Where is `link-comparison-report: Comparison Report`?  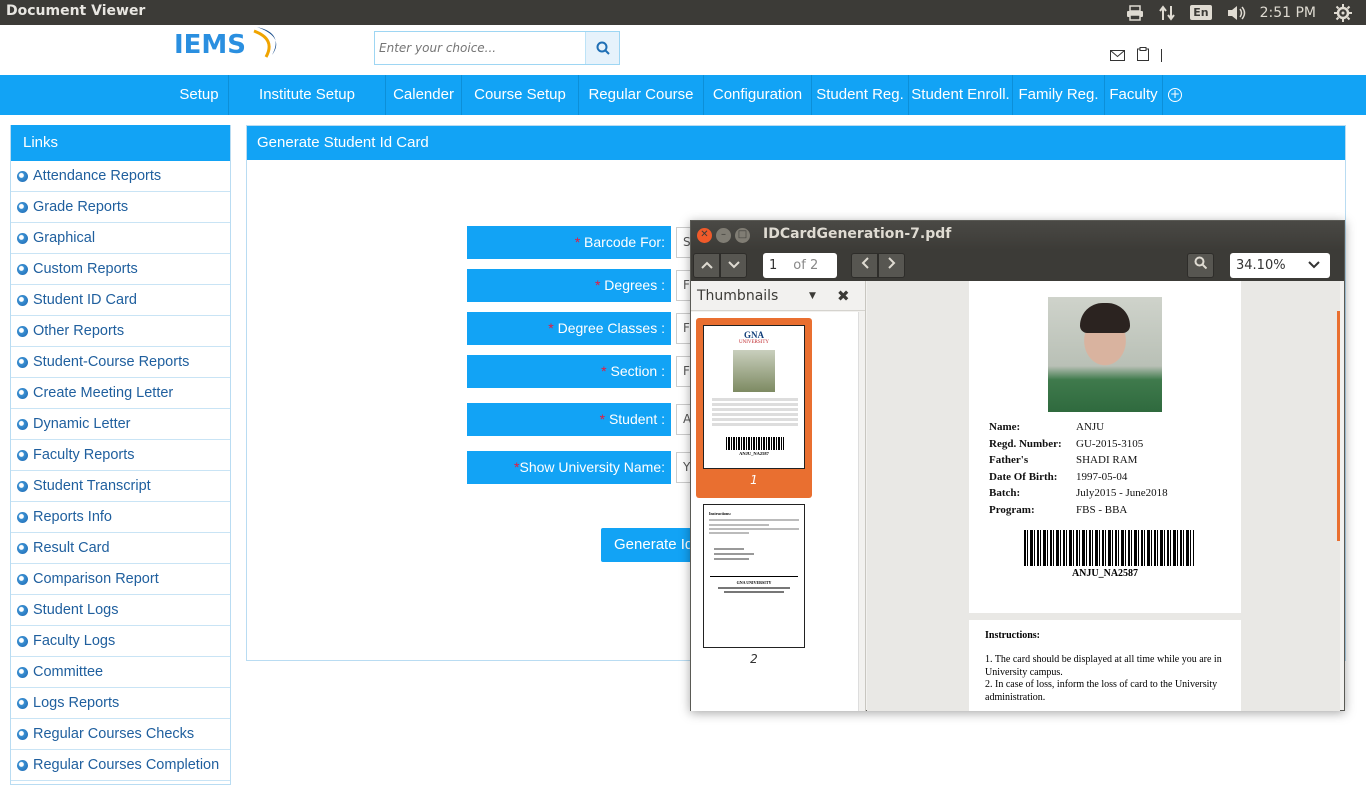 link-comparison-report: Comparison Report is located at coordinates (120, 579).